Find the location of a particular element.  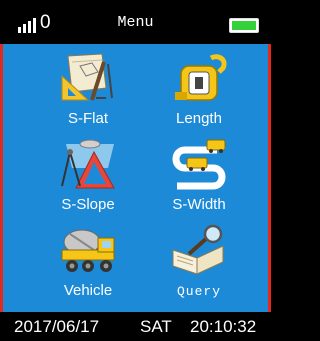

menu-item-vehicle: Vehicle is located at coordinates (88, 265).